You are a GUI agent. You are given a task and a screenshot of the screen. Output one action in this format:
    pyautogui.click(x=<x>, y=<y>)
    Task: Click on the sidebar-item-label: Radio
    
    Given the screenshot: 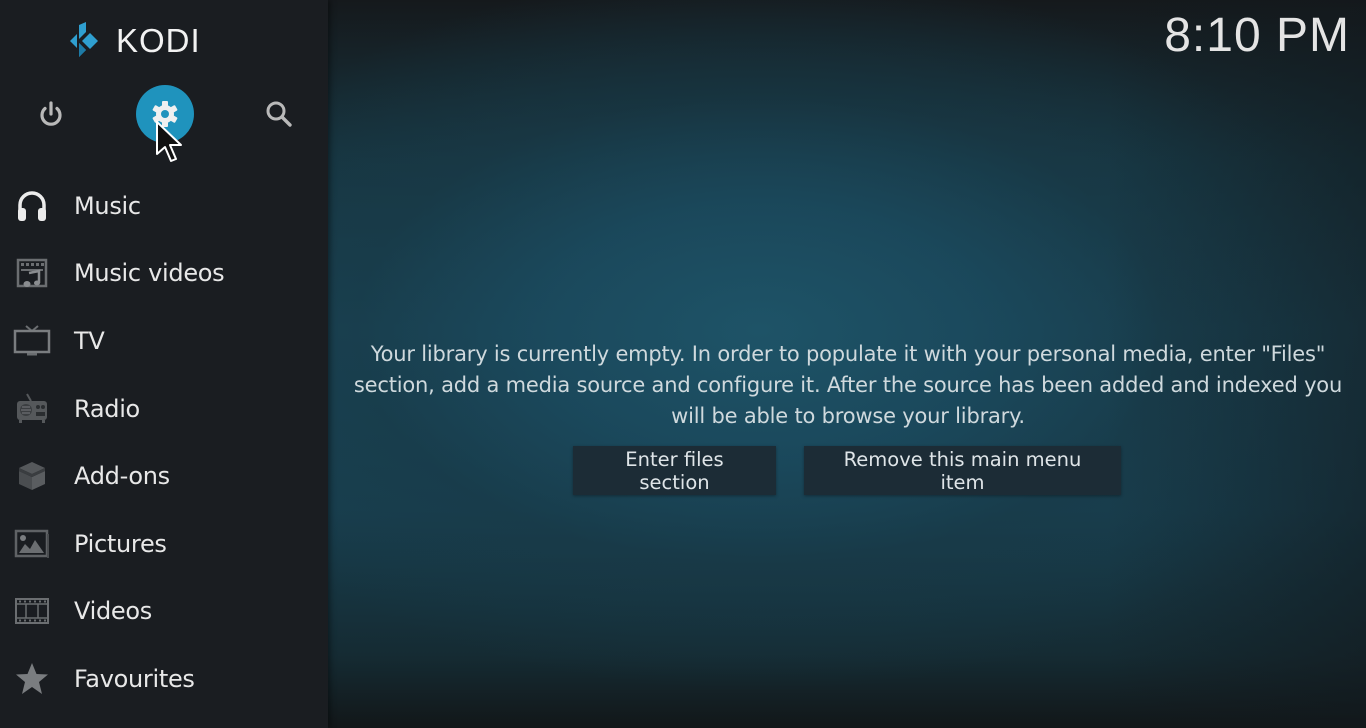 What is the action you would take?
    pyautogui.click(x=107, y=408)
    